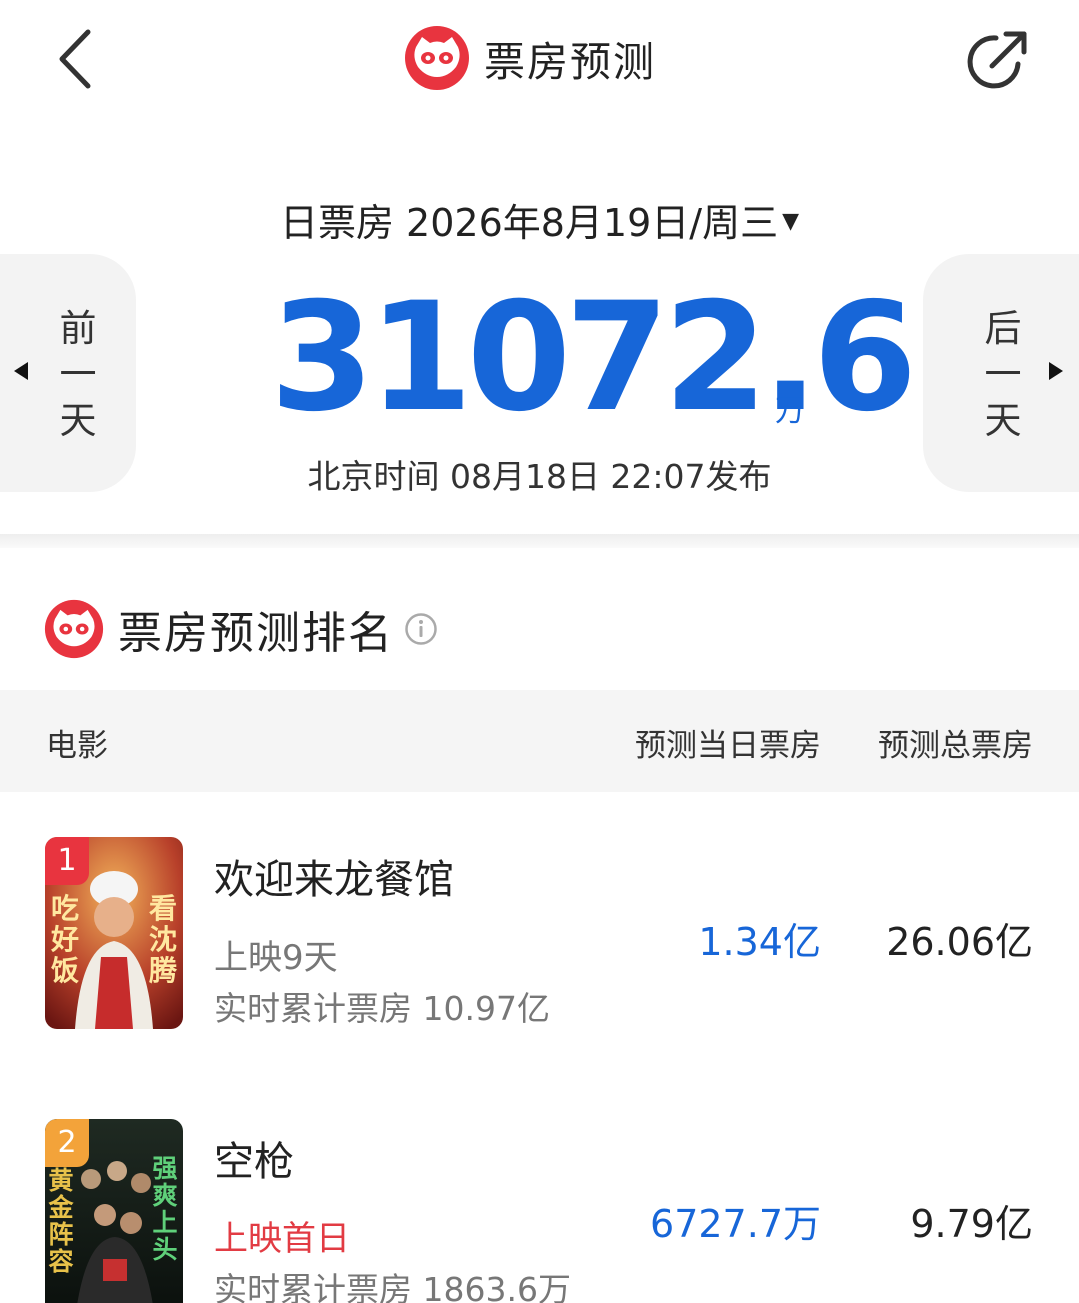 The width and height of the screenshot is (1079, 1303). I want to click on column-header-day: 预测当日票房, so click(728, 742).